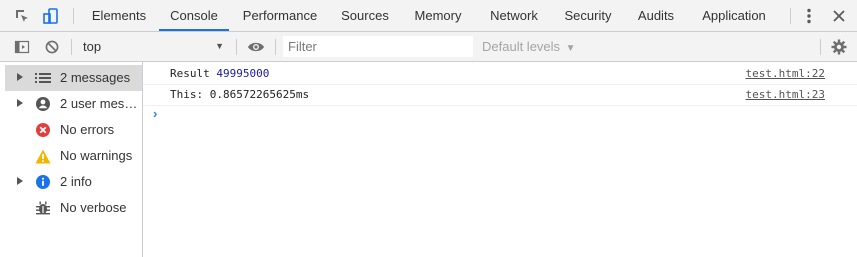 This screenshot has height=257, width=857. Describe the element at coordinates (119, 15) in the screenshot. I see `tab-elements: Elements` at that location.